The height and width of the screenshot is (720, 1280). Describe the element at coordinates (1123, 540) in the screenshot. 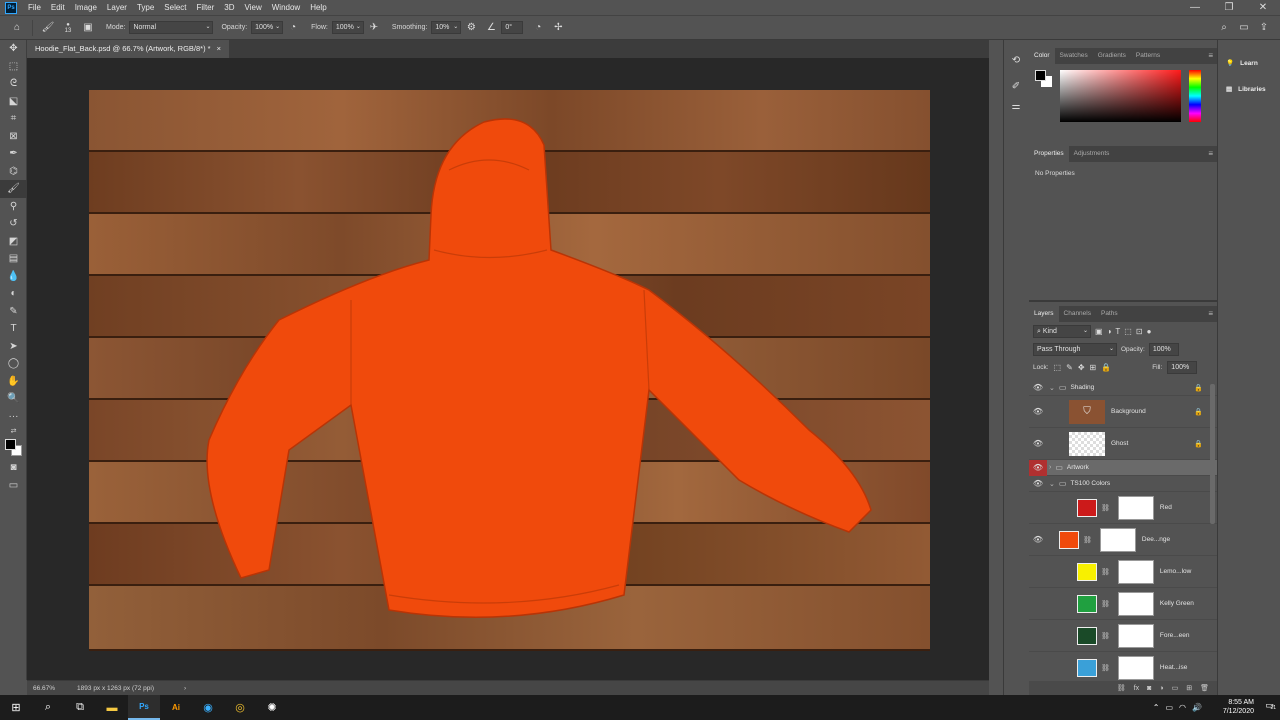

I see `layer-color-fill: 👁 ⛓ Dee...nge` at that location.